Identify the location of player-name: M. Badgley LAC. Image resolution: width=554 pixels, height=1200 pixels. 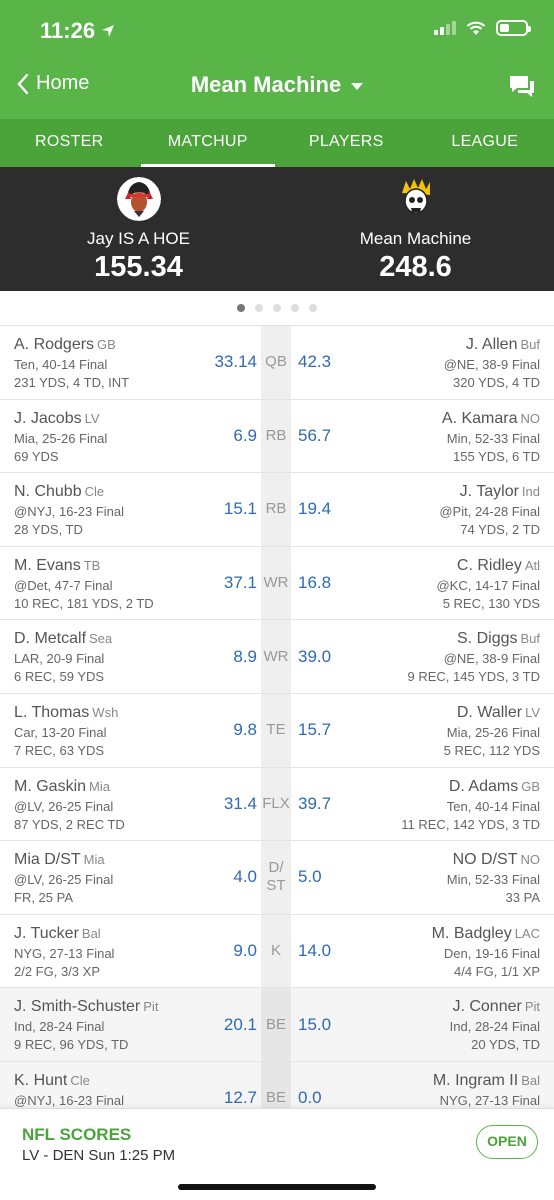
(440, 934).